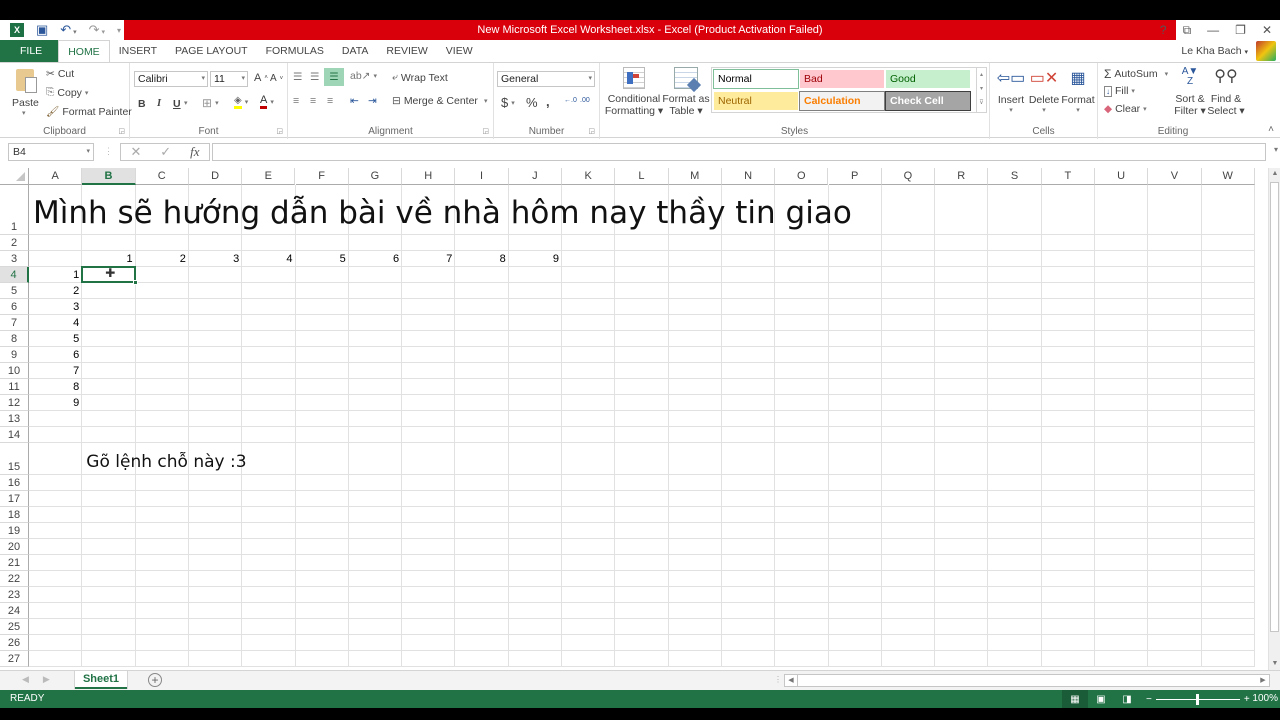 This screenshot has height=720, width=1280. I want to click on row-header-12: 12, so click(14, 403).